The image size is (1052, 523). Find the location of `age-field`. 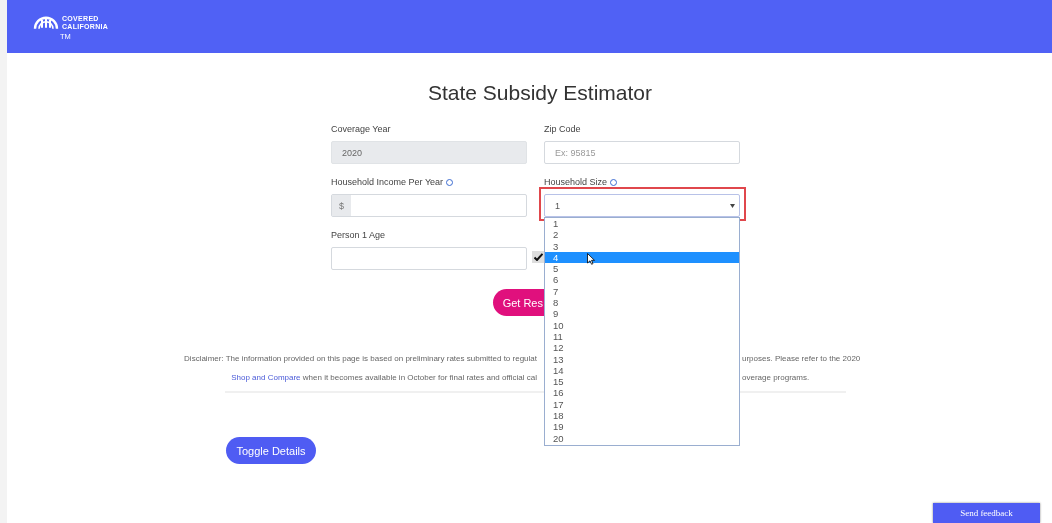

age-field is located at coordinates (429, 258).